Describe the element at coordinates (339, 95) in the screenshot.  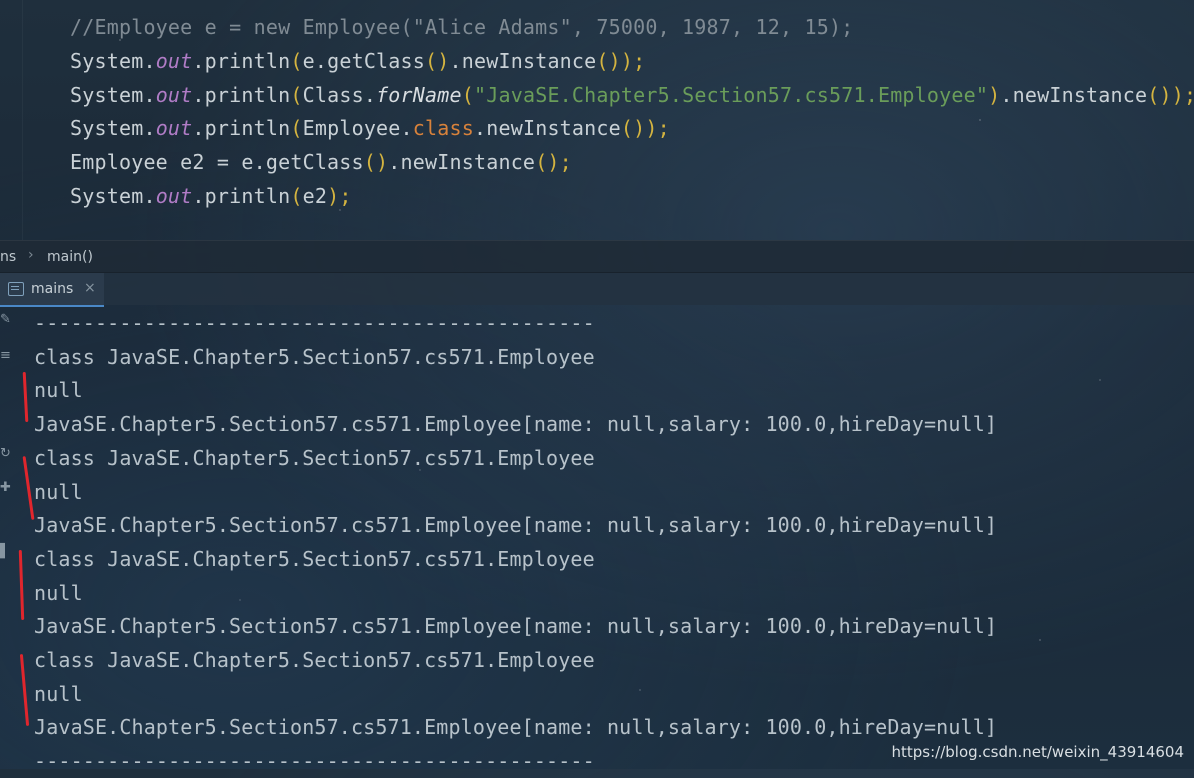
I see `code-token: Class.` at that location.